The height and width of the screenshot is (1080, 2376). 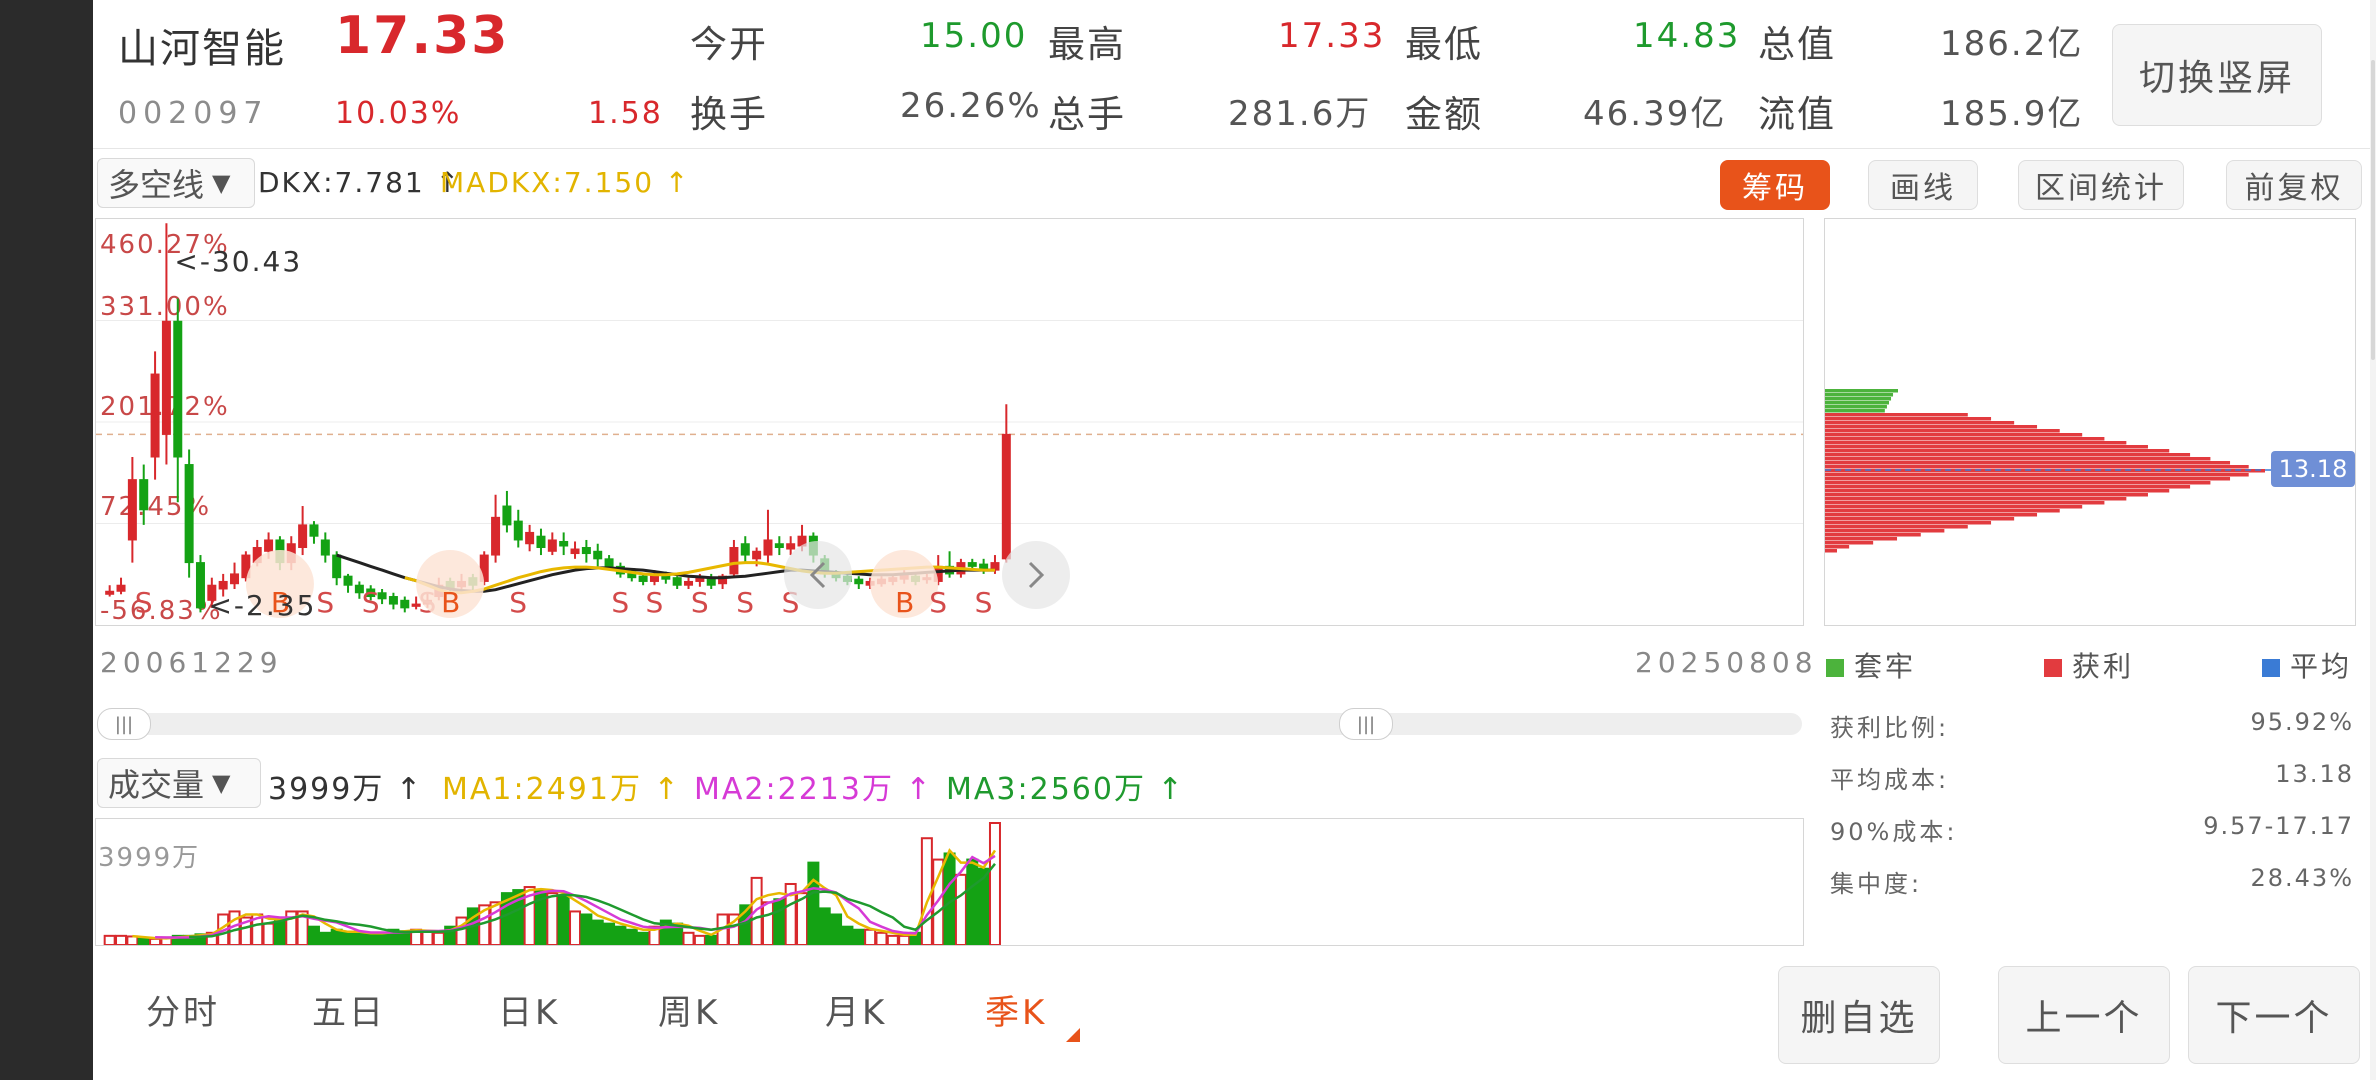 I want to click on avg-cost-marker: 13.18, so click(x=2313, y=469).